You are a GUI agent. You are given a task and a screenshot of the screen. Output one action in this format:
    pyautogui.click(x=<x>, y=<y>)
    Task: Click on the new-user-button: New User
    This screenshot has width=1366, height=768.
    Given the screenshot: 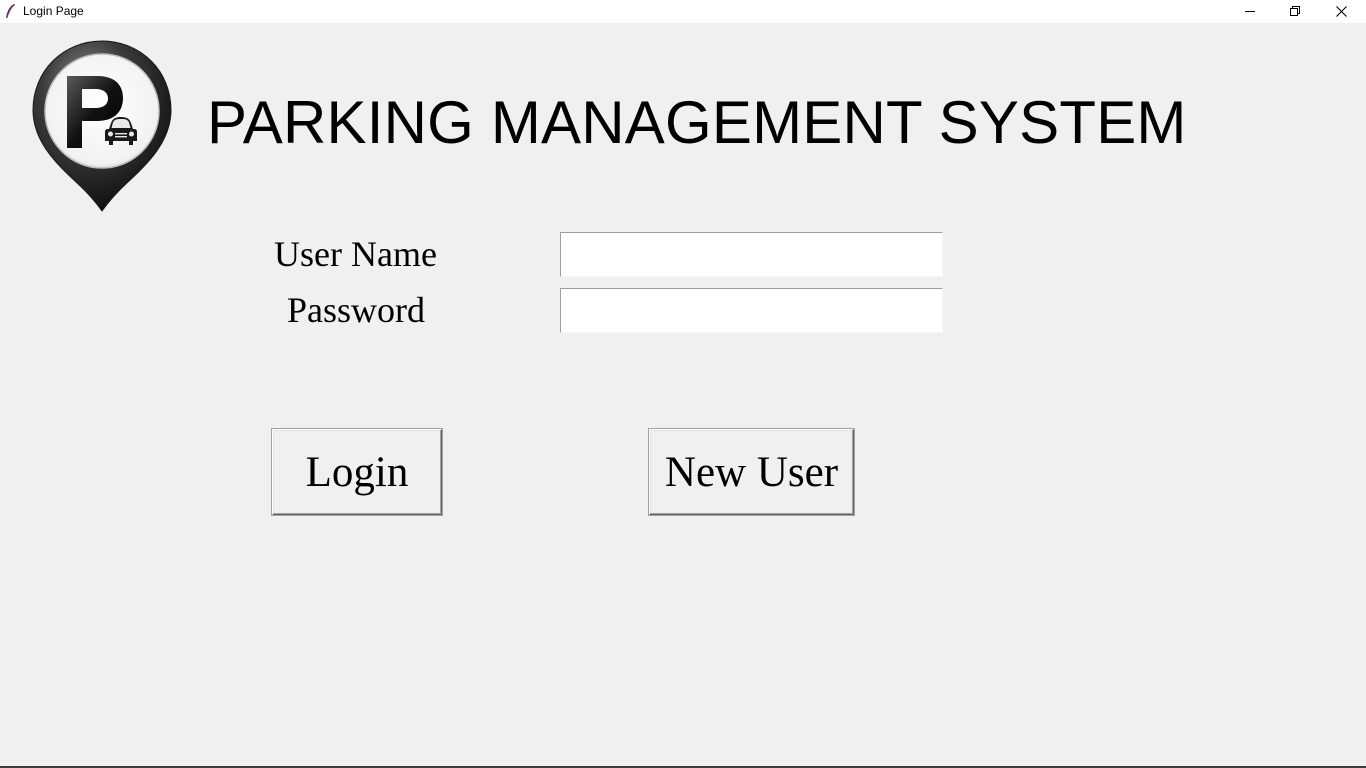 What is the action you would take?
    pyautogui.click(x=751, y=472)
    